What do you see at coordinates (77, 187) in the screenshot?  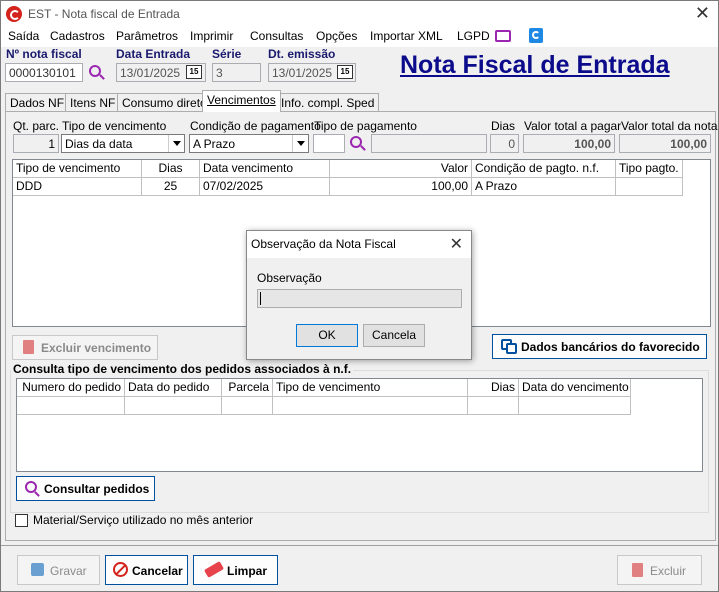 I see `table-cell: DDD` at bounding box center [77, 187].